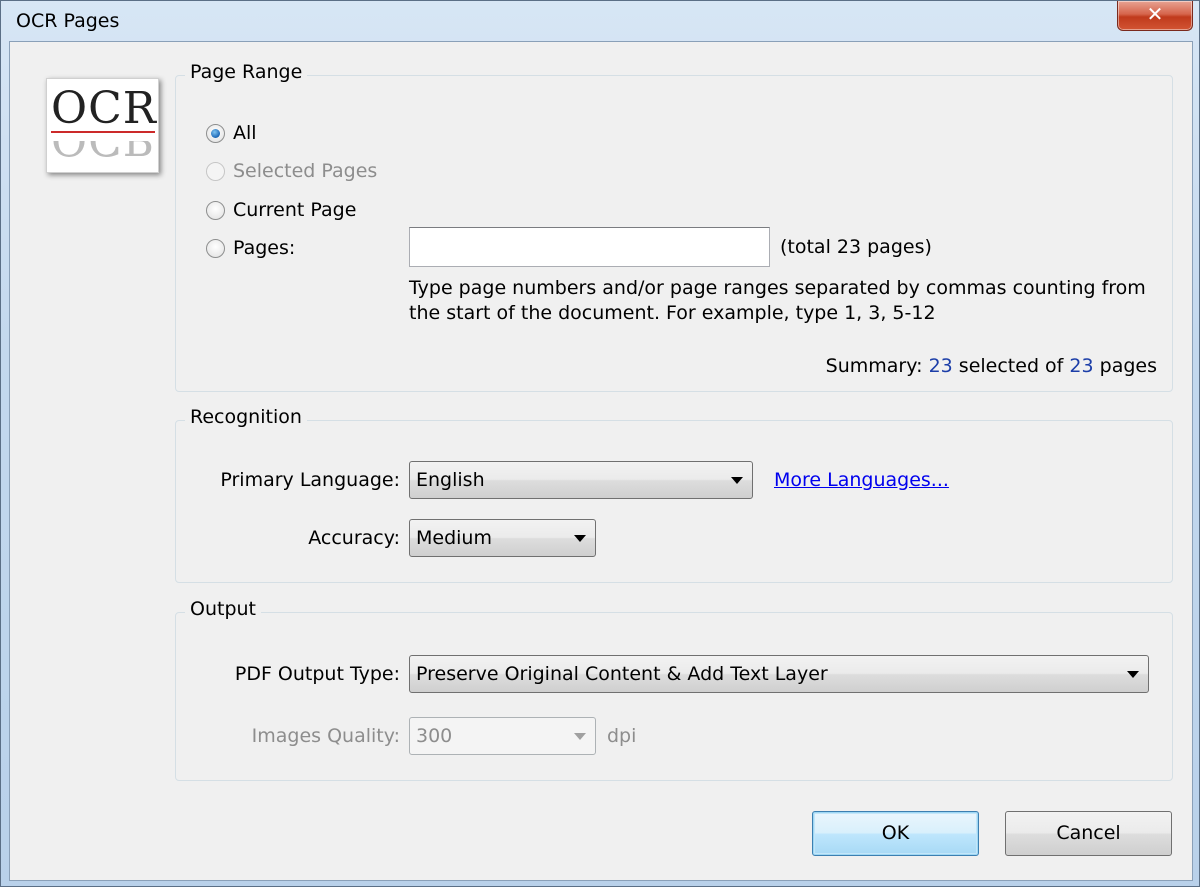 This screenshot has width=1200, height=887. Describe the element at coordinates (354, 538) in the screenshot. I see `accuracy-label: Accuracy:` at that location.